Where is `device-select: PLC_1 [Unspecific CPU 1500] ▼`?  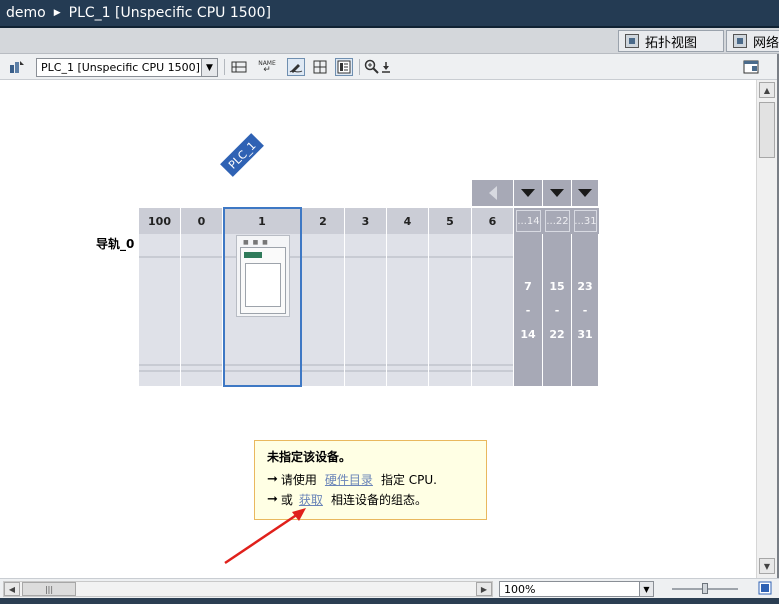 device-select: PLC_1 [Unspecific CPU 1500] ▼ is located at coordinates (127, 67).